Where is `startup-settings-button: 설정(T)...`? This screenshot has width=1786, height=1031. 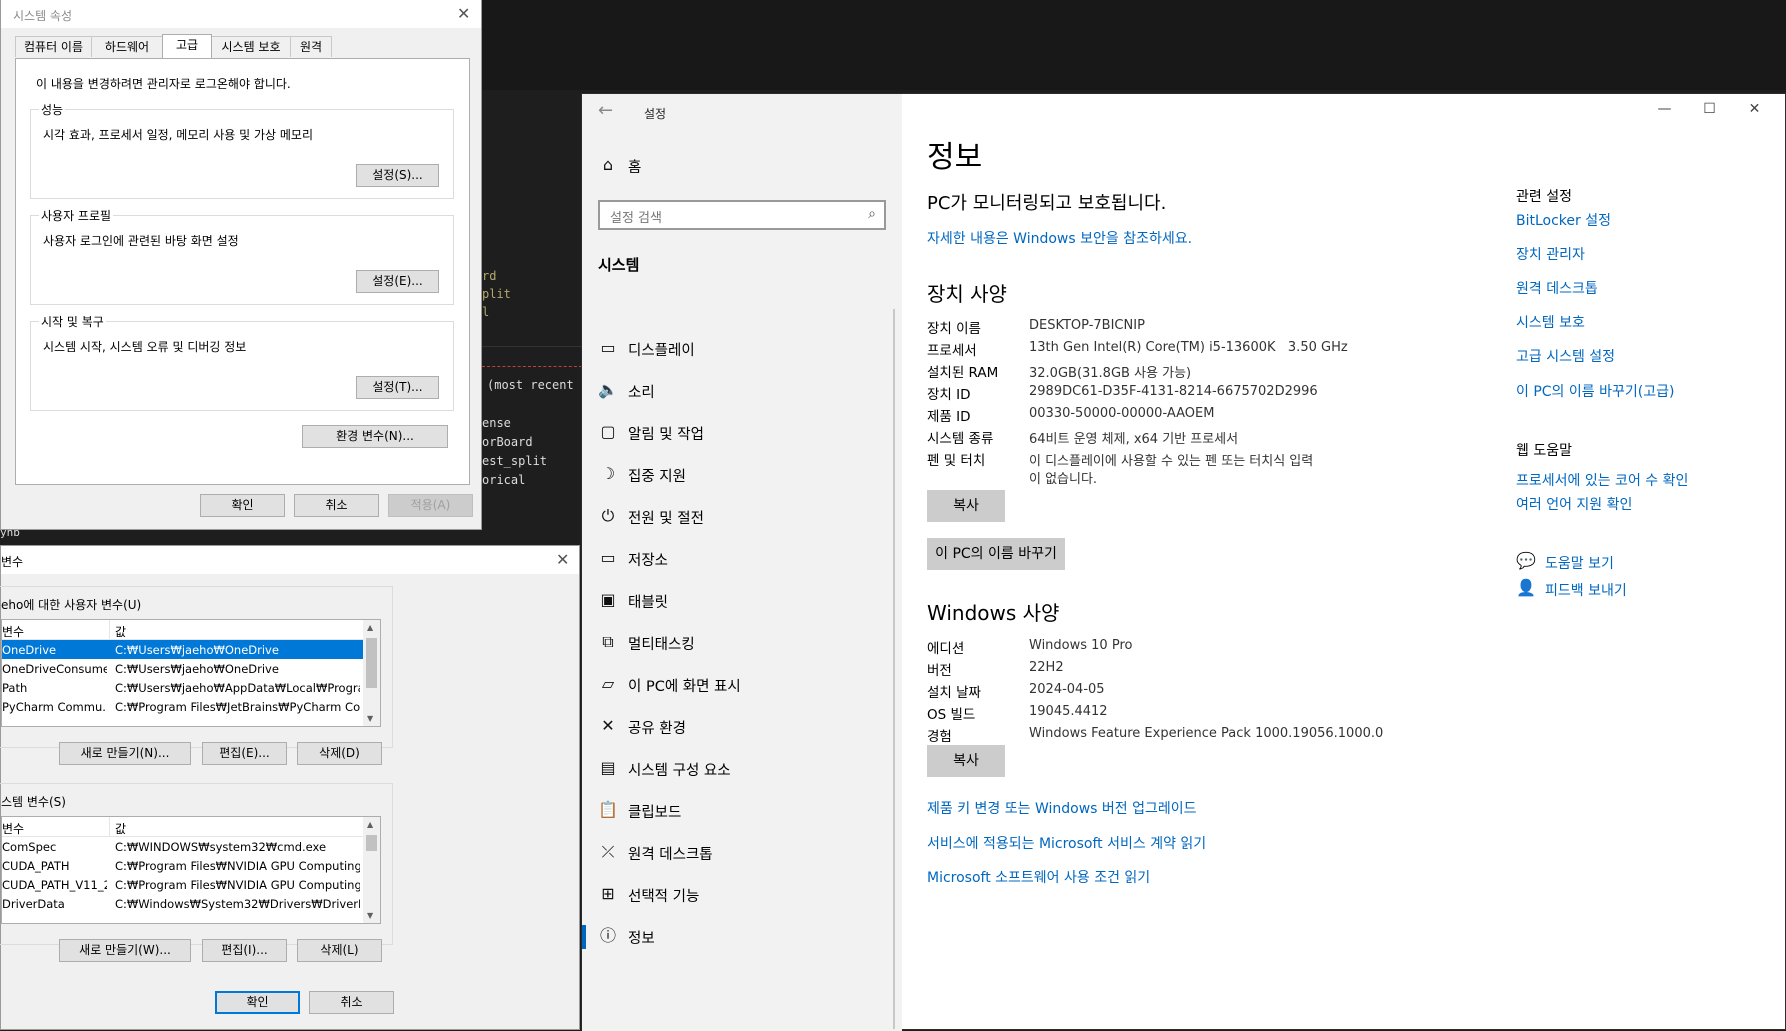
startup-settings-button: 설정(T)... is located at coordinates (397, 387).